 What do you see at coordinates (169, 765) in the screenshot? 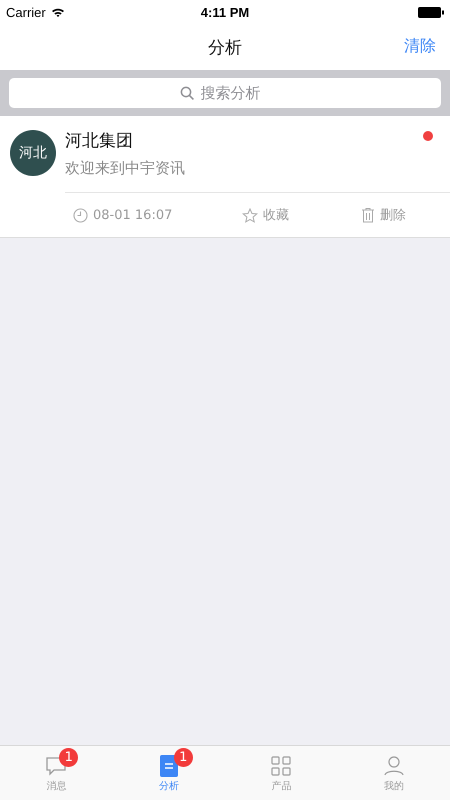
I see `document-icon` at bounding box center [169, 765].